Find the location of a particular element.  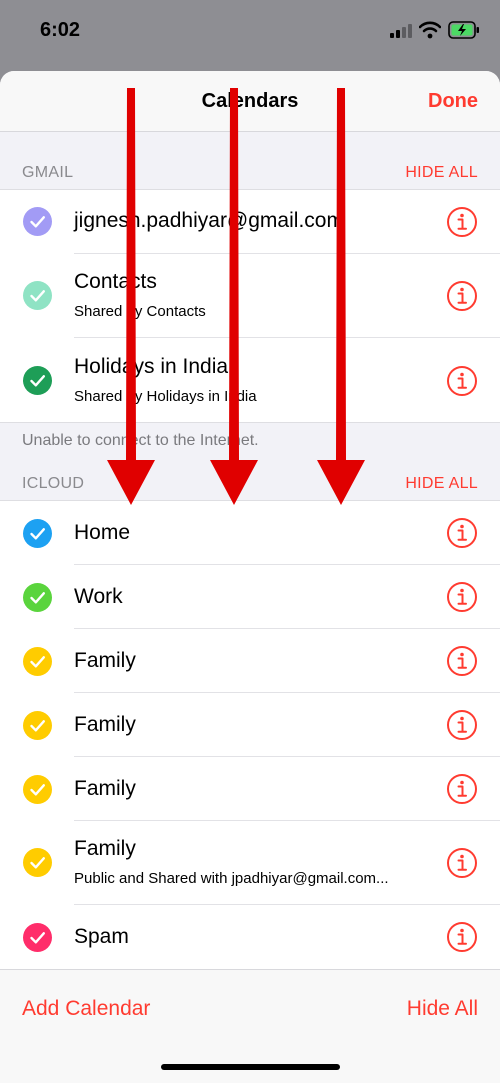

section-title: GMAIL is located at coordinates (48, 172).